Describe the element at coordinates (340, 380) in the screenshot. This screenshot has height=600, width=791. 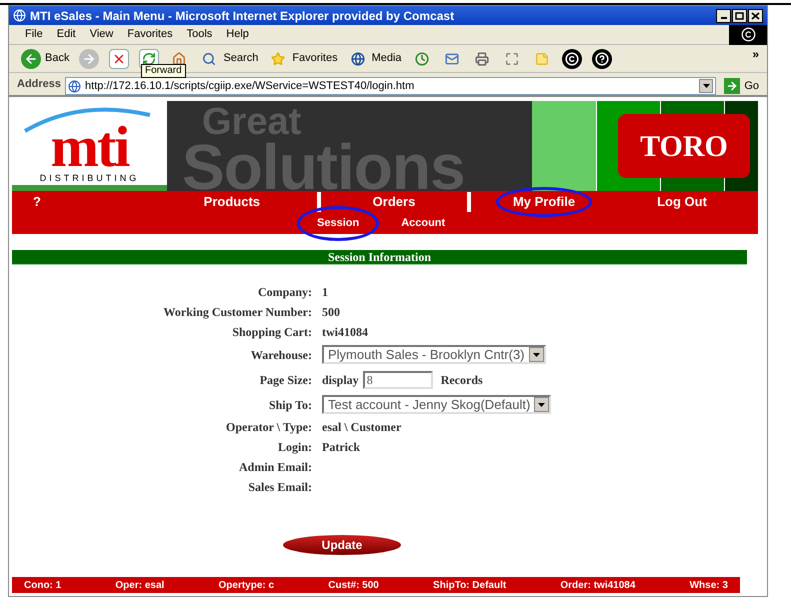
I see `field-prefix: display` at that location.